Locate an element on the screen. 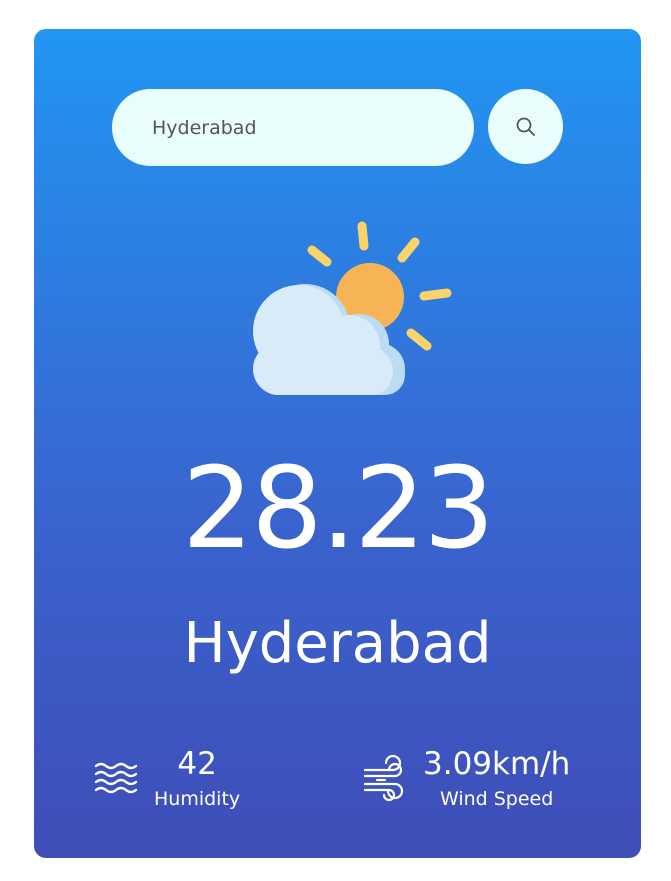 Image resolution: width=671 pixels, height=881 pixels. humidity-stat: 42 Humidity is located at coordinates (166, 779).